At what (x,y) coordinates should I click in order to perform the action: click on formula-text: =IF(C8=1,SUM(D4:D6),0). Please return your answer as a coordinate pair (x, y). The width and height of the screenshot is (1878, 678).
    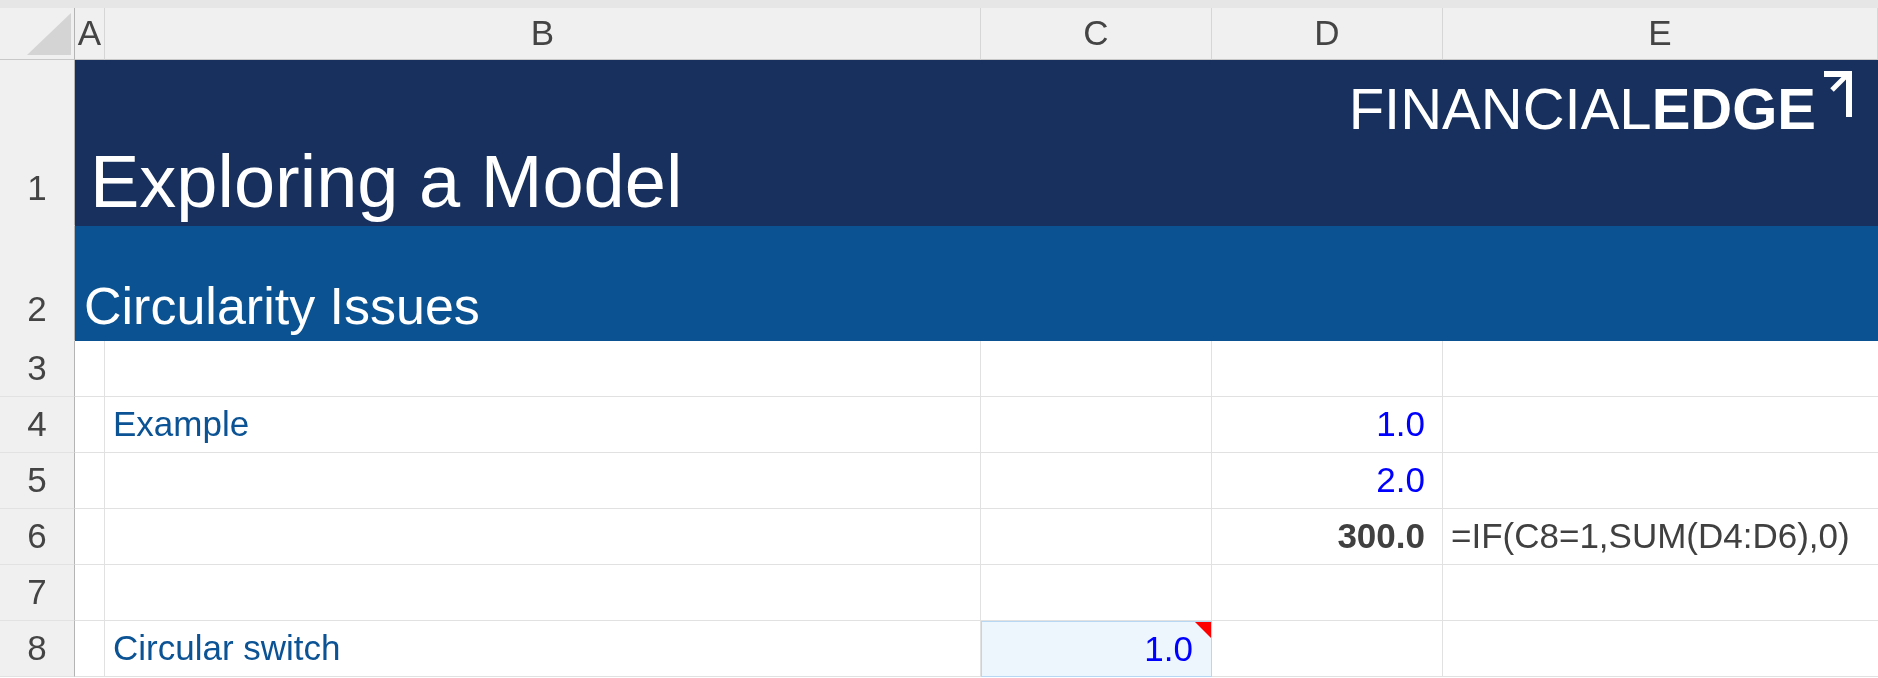
    Looking at the image, I should click on (1650, 536).